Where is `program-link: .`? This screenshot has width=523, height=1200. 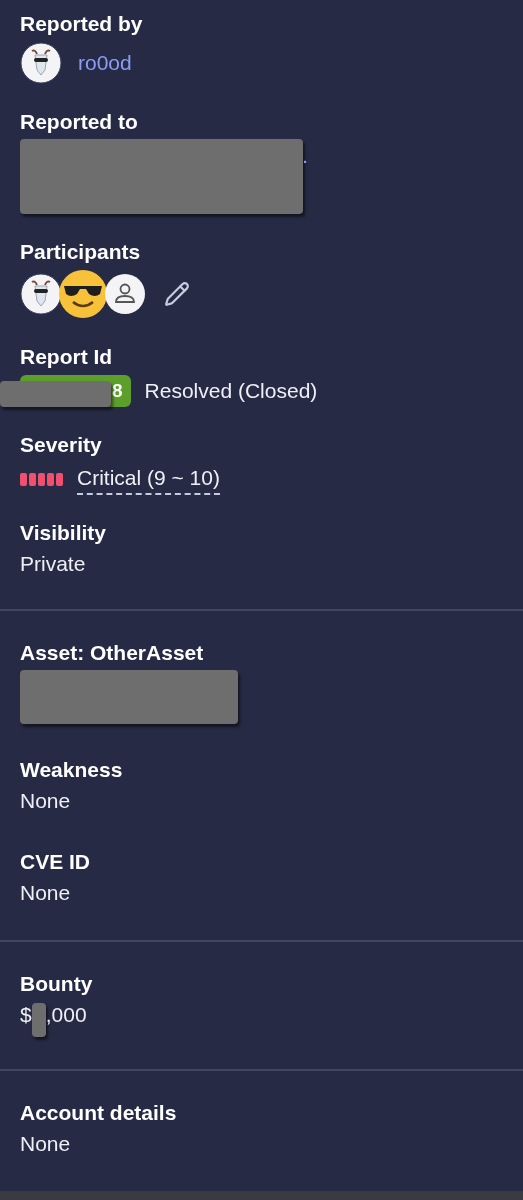
program-link: . is located at coordinates (305, 158).